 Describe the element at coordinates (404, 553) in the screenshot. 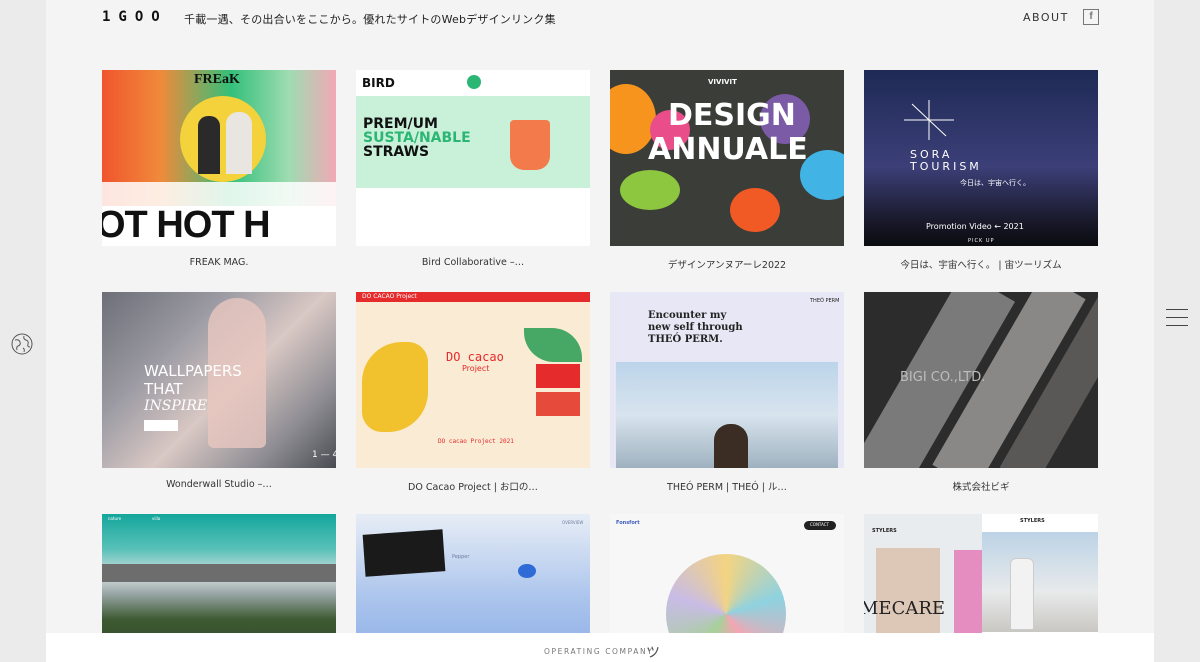

I see `thumb-mask-image` at that location.